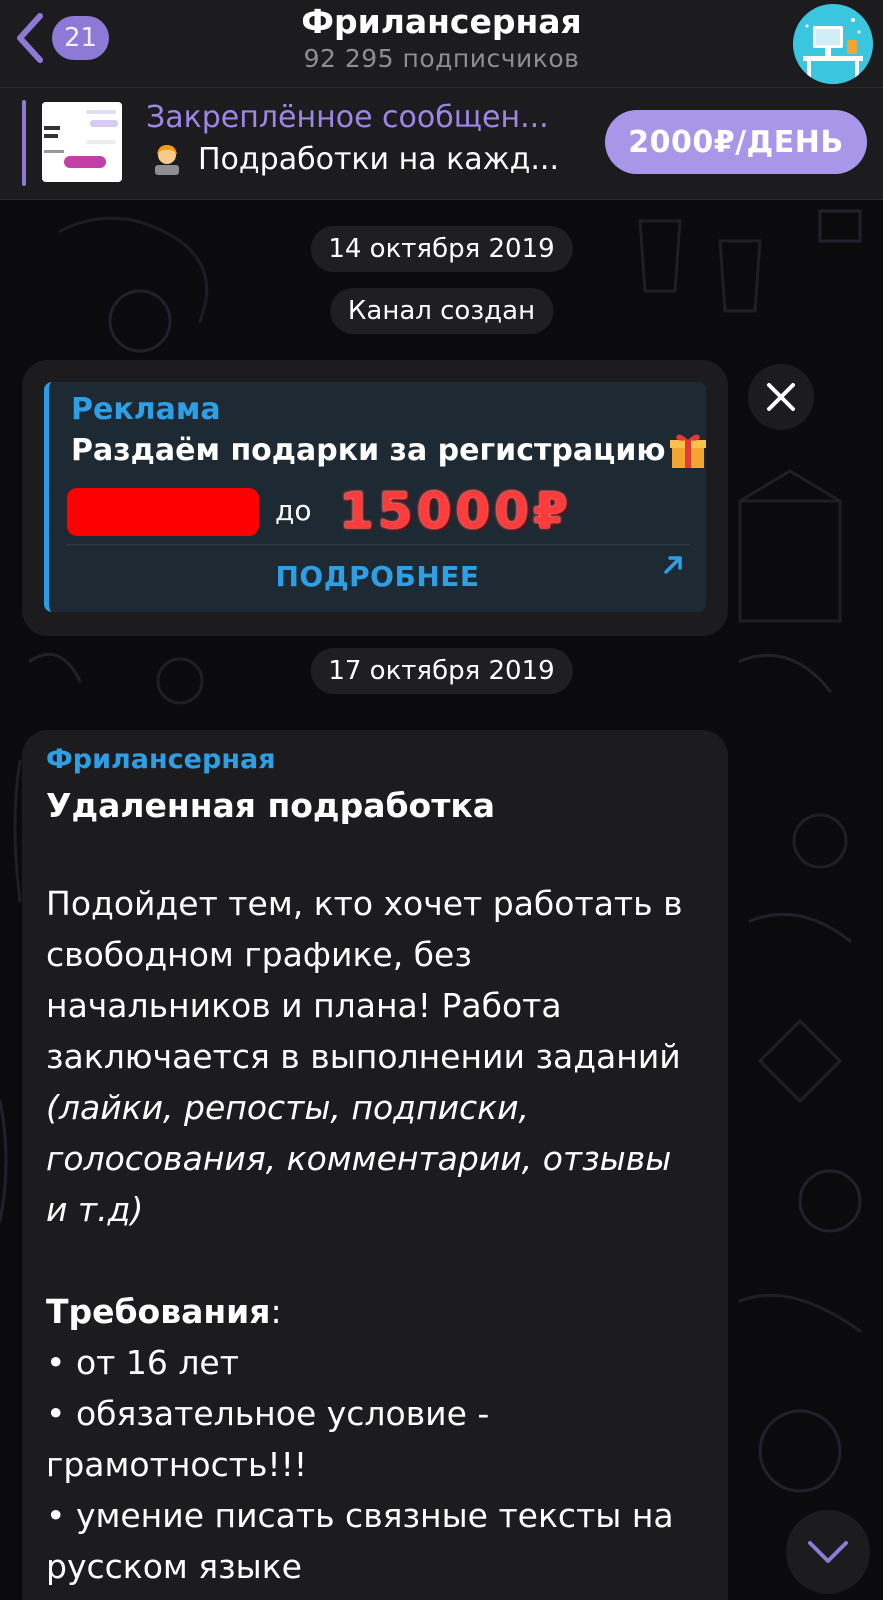 The height and width of the screenshot is (1600, 883). I want to click on close-ad-button, so click(781, 397).